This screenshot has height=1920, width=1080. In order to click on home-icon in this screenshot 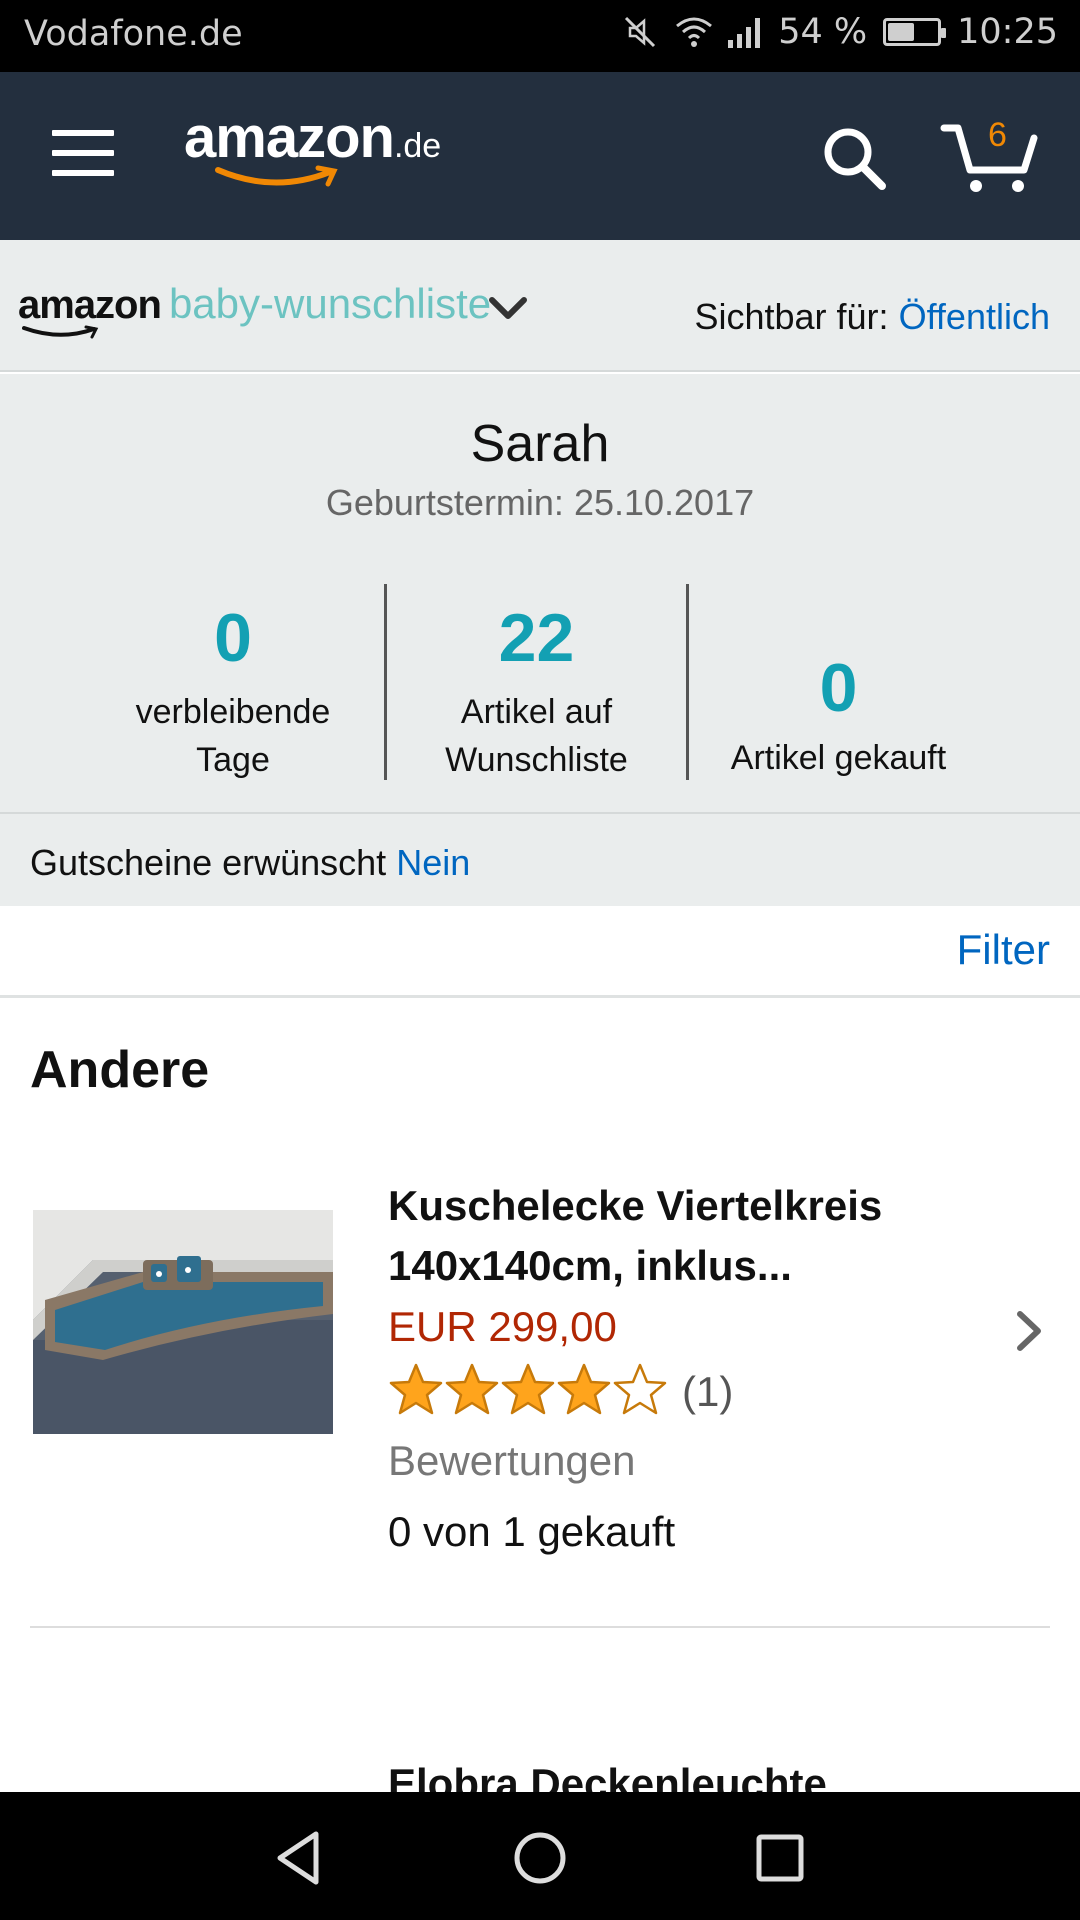, I will do `click(540, 1858)`.